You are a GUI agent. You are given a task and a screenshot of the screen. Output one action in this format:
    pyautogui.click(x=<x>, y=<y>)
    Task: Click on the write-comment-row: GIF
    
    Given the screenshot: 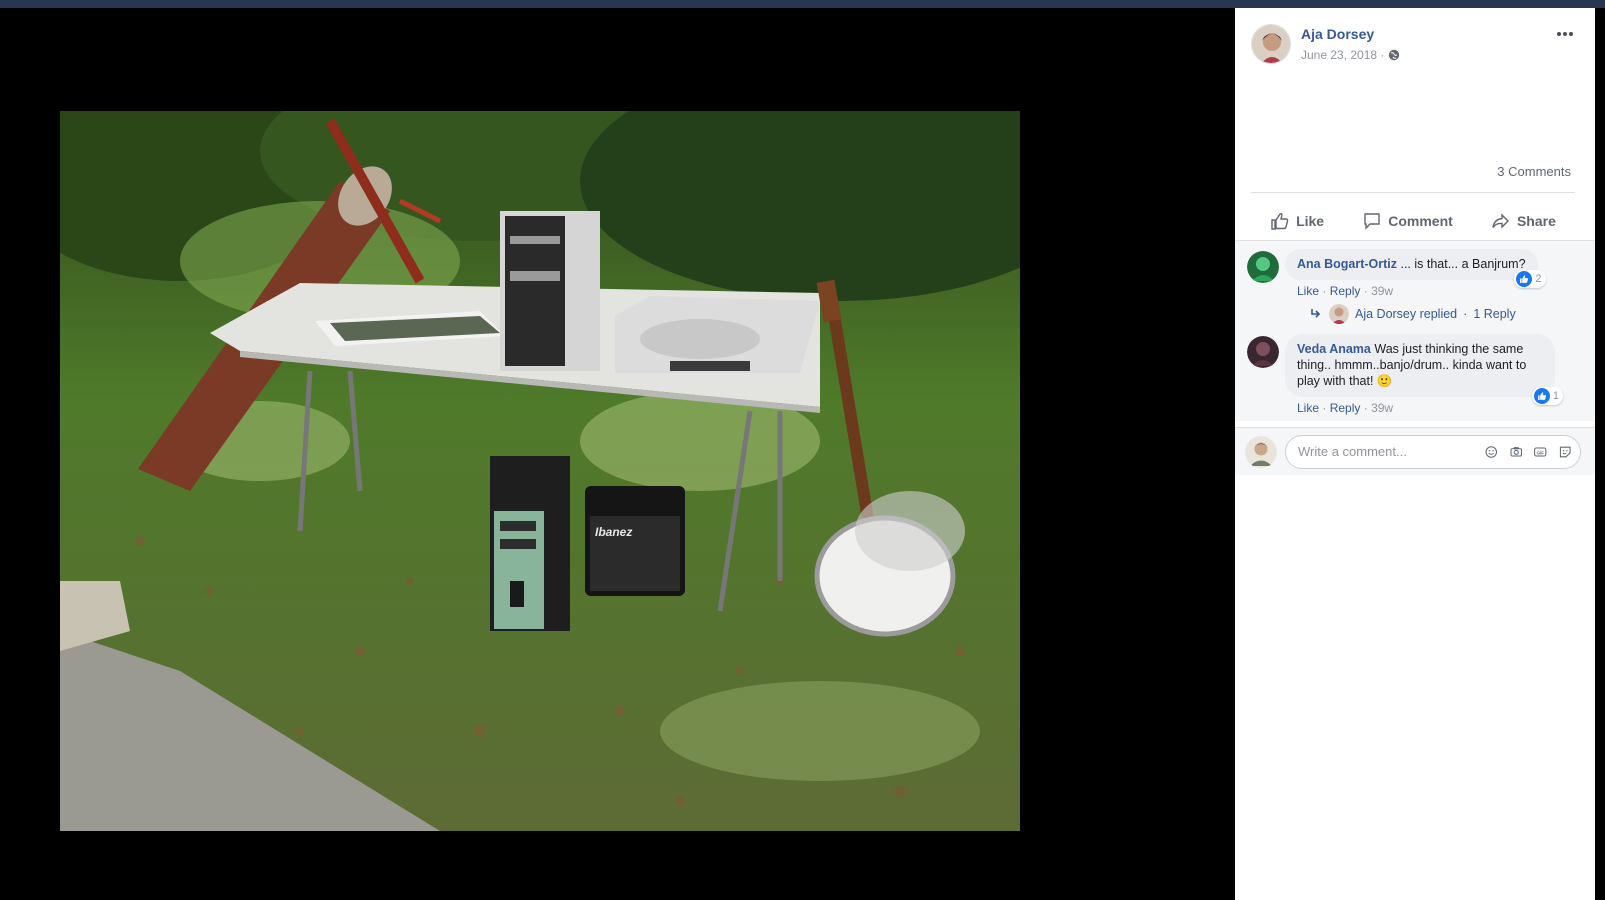 What is the action you would take?
    pyautogui.click(x=1415, y=451)
    